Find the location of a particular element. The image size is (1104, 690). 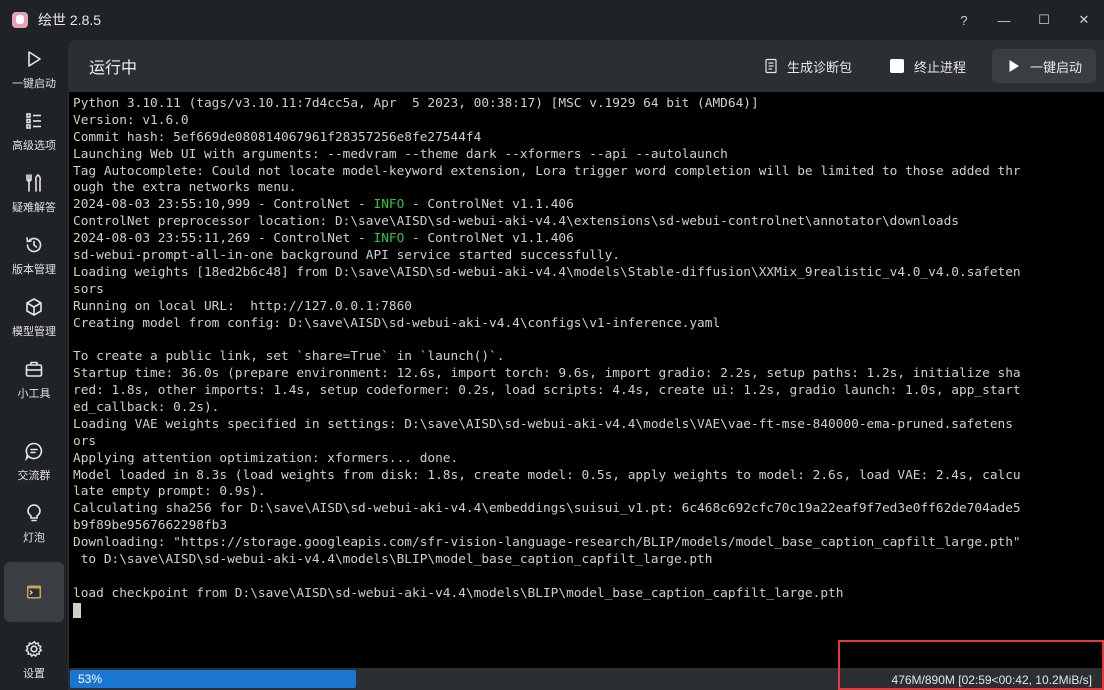

sidebar-item-troubleshoot: 疑难解答 is located at coordinates (34, 194).